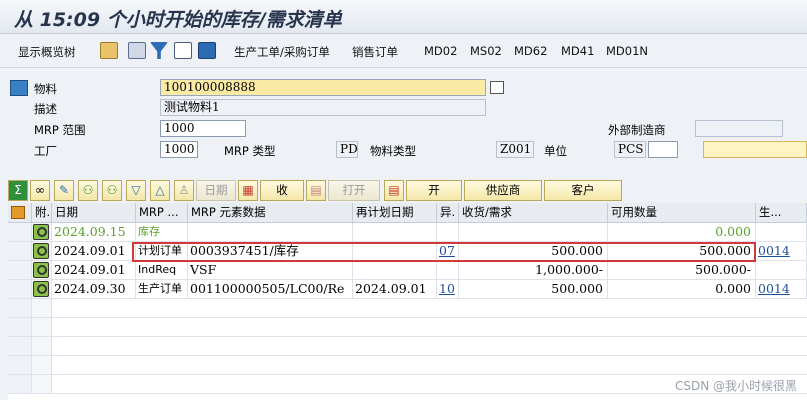 The height and width of the screenshot is (400, 807). Describe the element at coordinates (440, 51) in the screenshot. I see `toolbar-md02: MD02` at that location.